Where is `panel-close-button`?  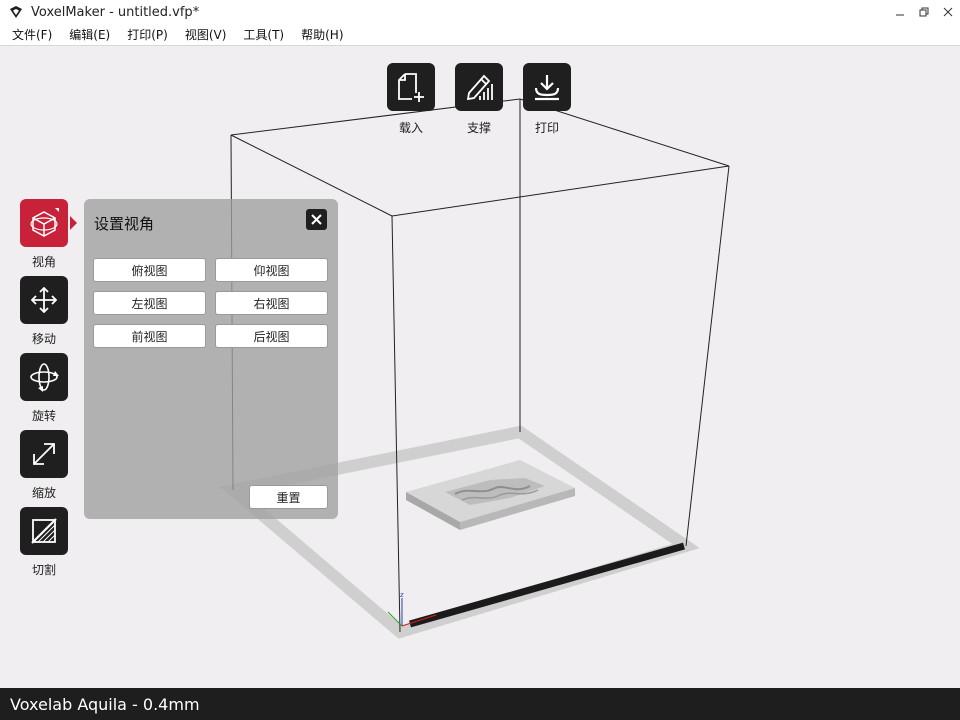
panel-close-button is located at coordinates (316, 219).